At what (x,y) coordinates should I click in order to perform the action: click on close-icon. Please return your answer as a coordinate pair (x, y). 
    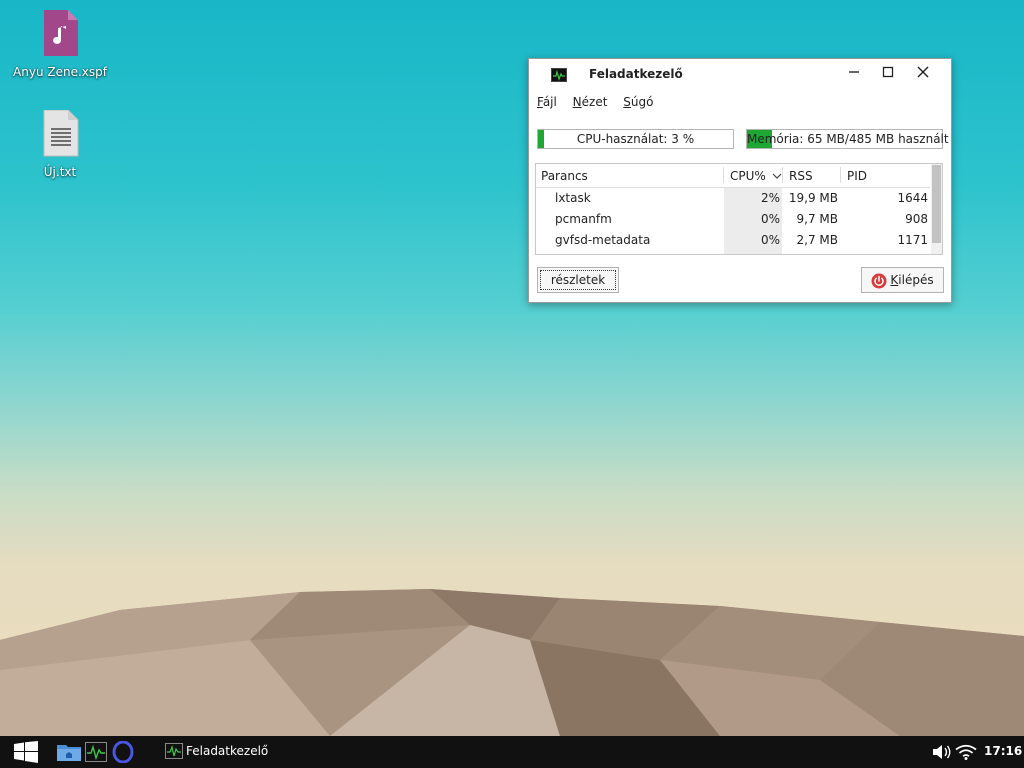
    Looking at the image, I should click on (923, 72).